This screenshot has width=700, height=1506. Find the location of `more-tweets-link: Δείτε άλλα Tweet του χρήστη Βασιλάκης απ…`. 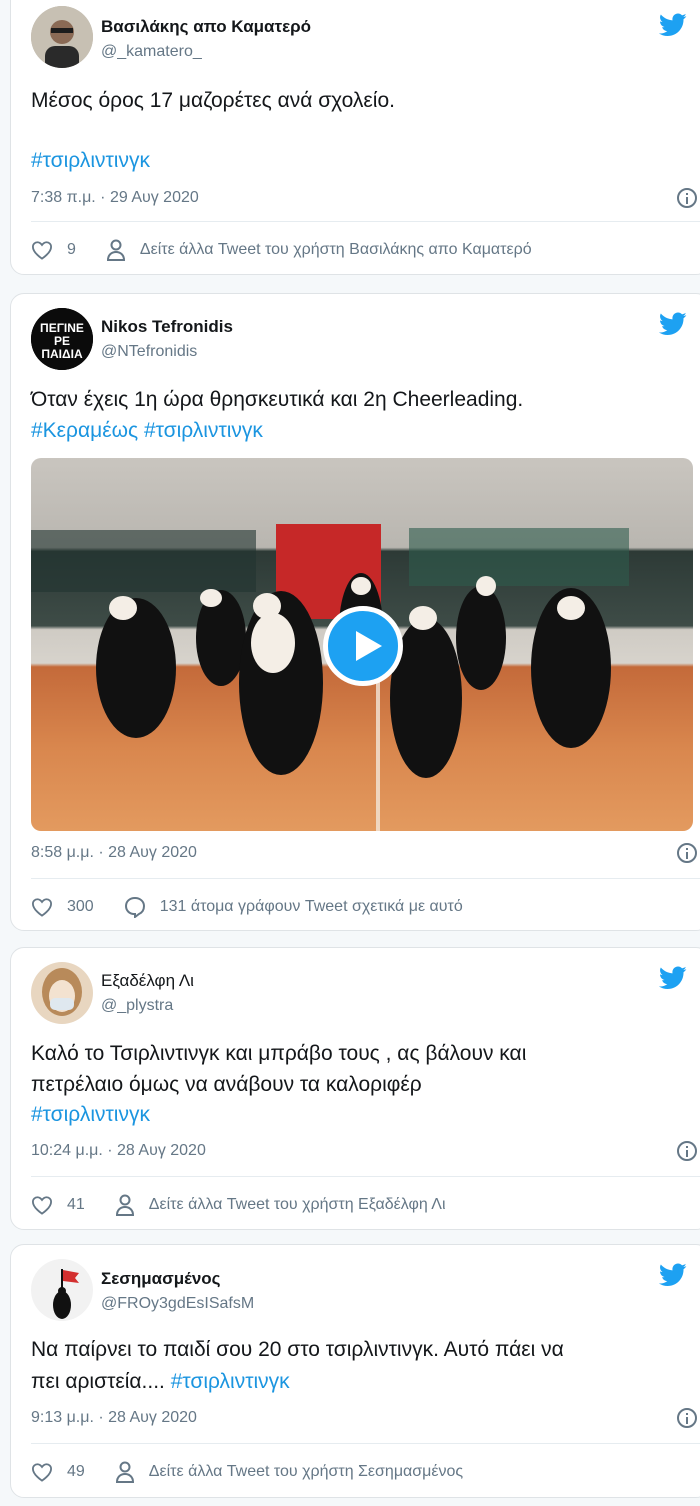

more-tweets-link: Δείτε άλλα Tweet του χρήστη Βασιλάκης απ… is located at coordinates (336, 250).